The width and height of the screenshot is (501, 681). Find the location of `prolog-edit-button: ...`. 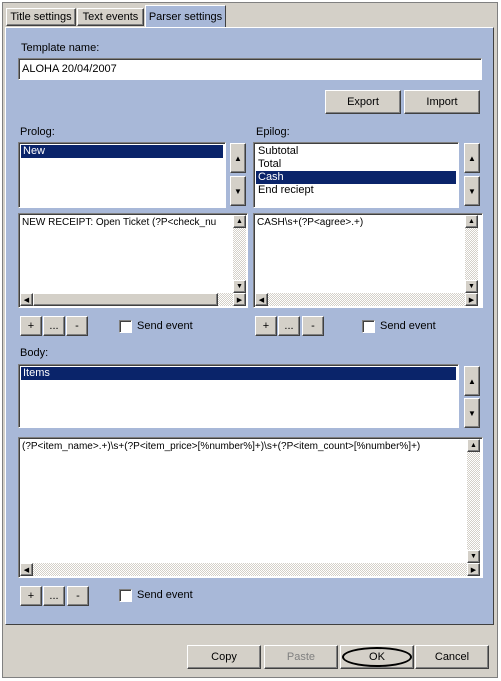

prolog-edit-button: ... is located at coordinates (54, 326).